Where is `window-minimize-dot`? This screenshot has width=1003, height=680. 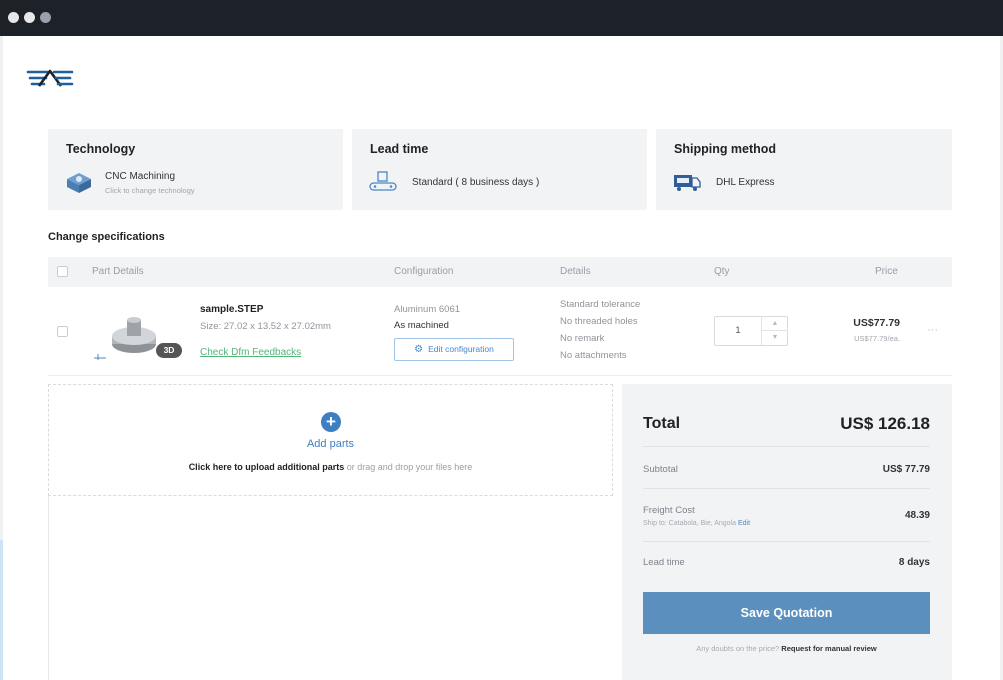 window-minimize-dot is located at coordinates (29, 17).